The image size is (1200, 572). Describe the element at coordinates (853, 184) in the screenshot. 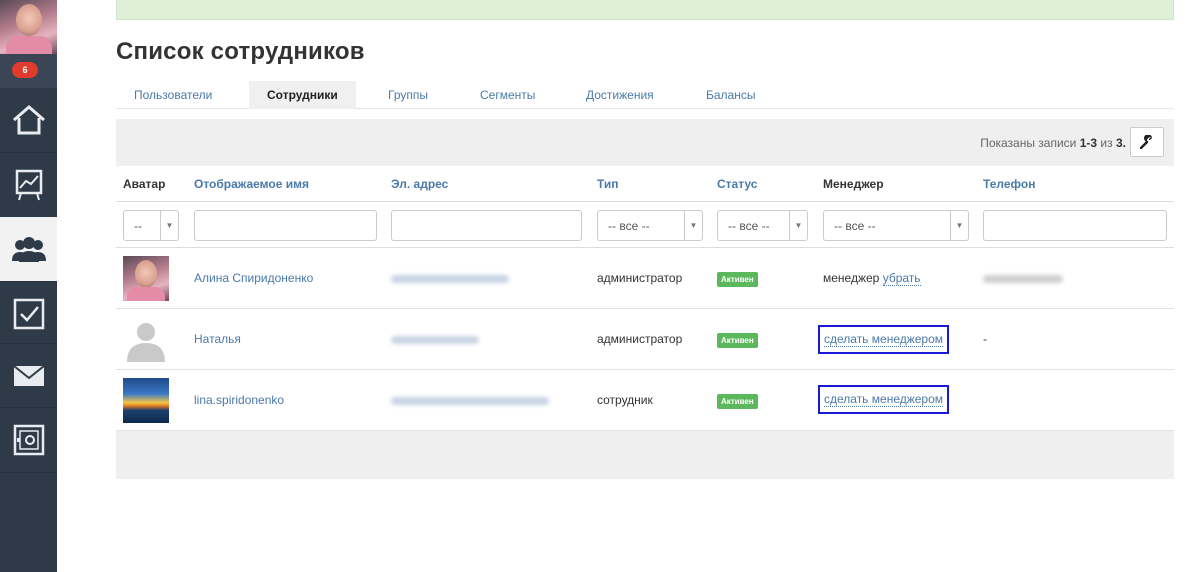

I see `col-manager: Менеджер` at that location.